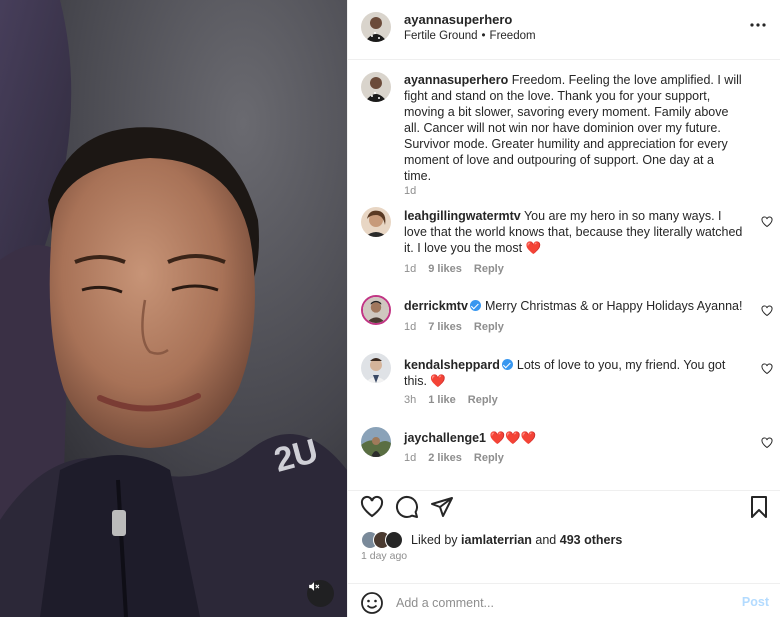  What do you see at coordinates (384, 556) in the screenshot?
I see `post-date: 1 day ago` at bounding box center [384, 556].